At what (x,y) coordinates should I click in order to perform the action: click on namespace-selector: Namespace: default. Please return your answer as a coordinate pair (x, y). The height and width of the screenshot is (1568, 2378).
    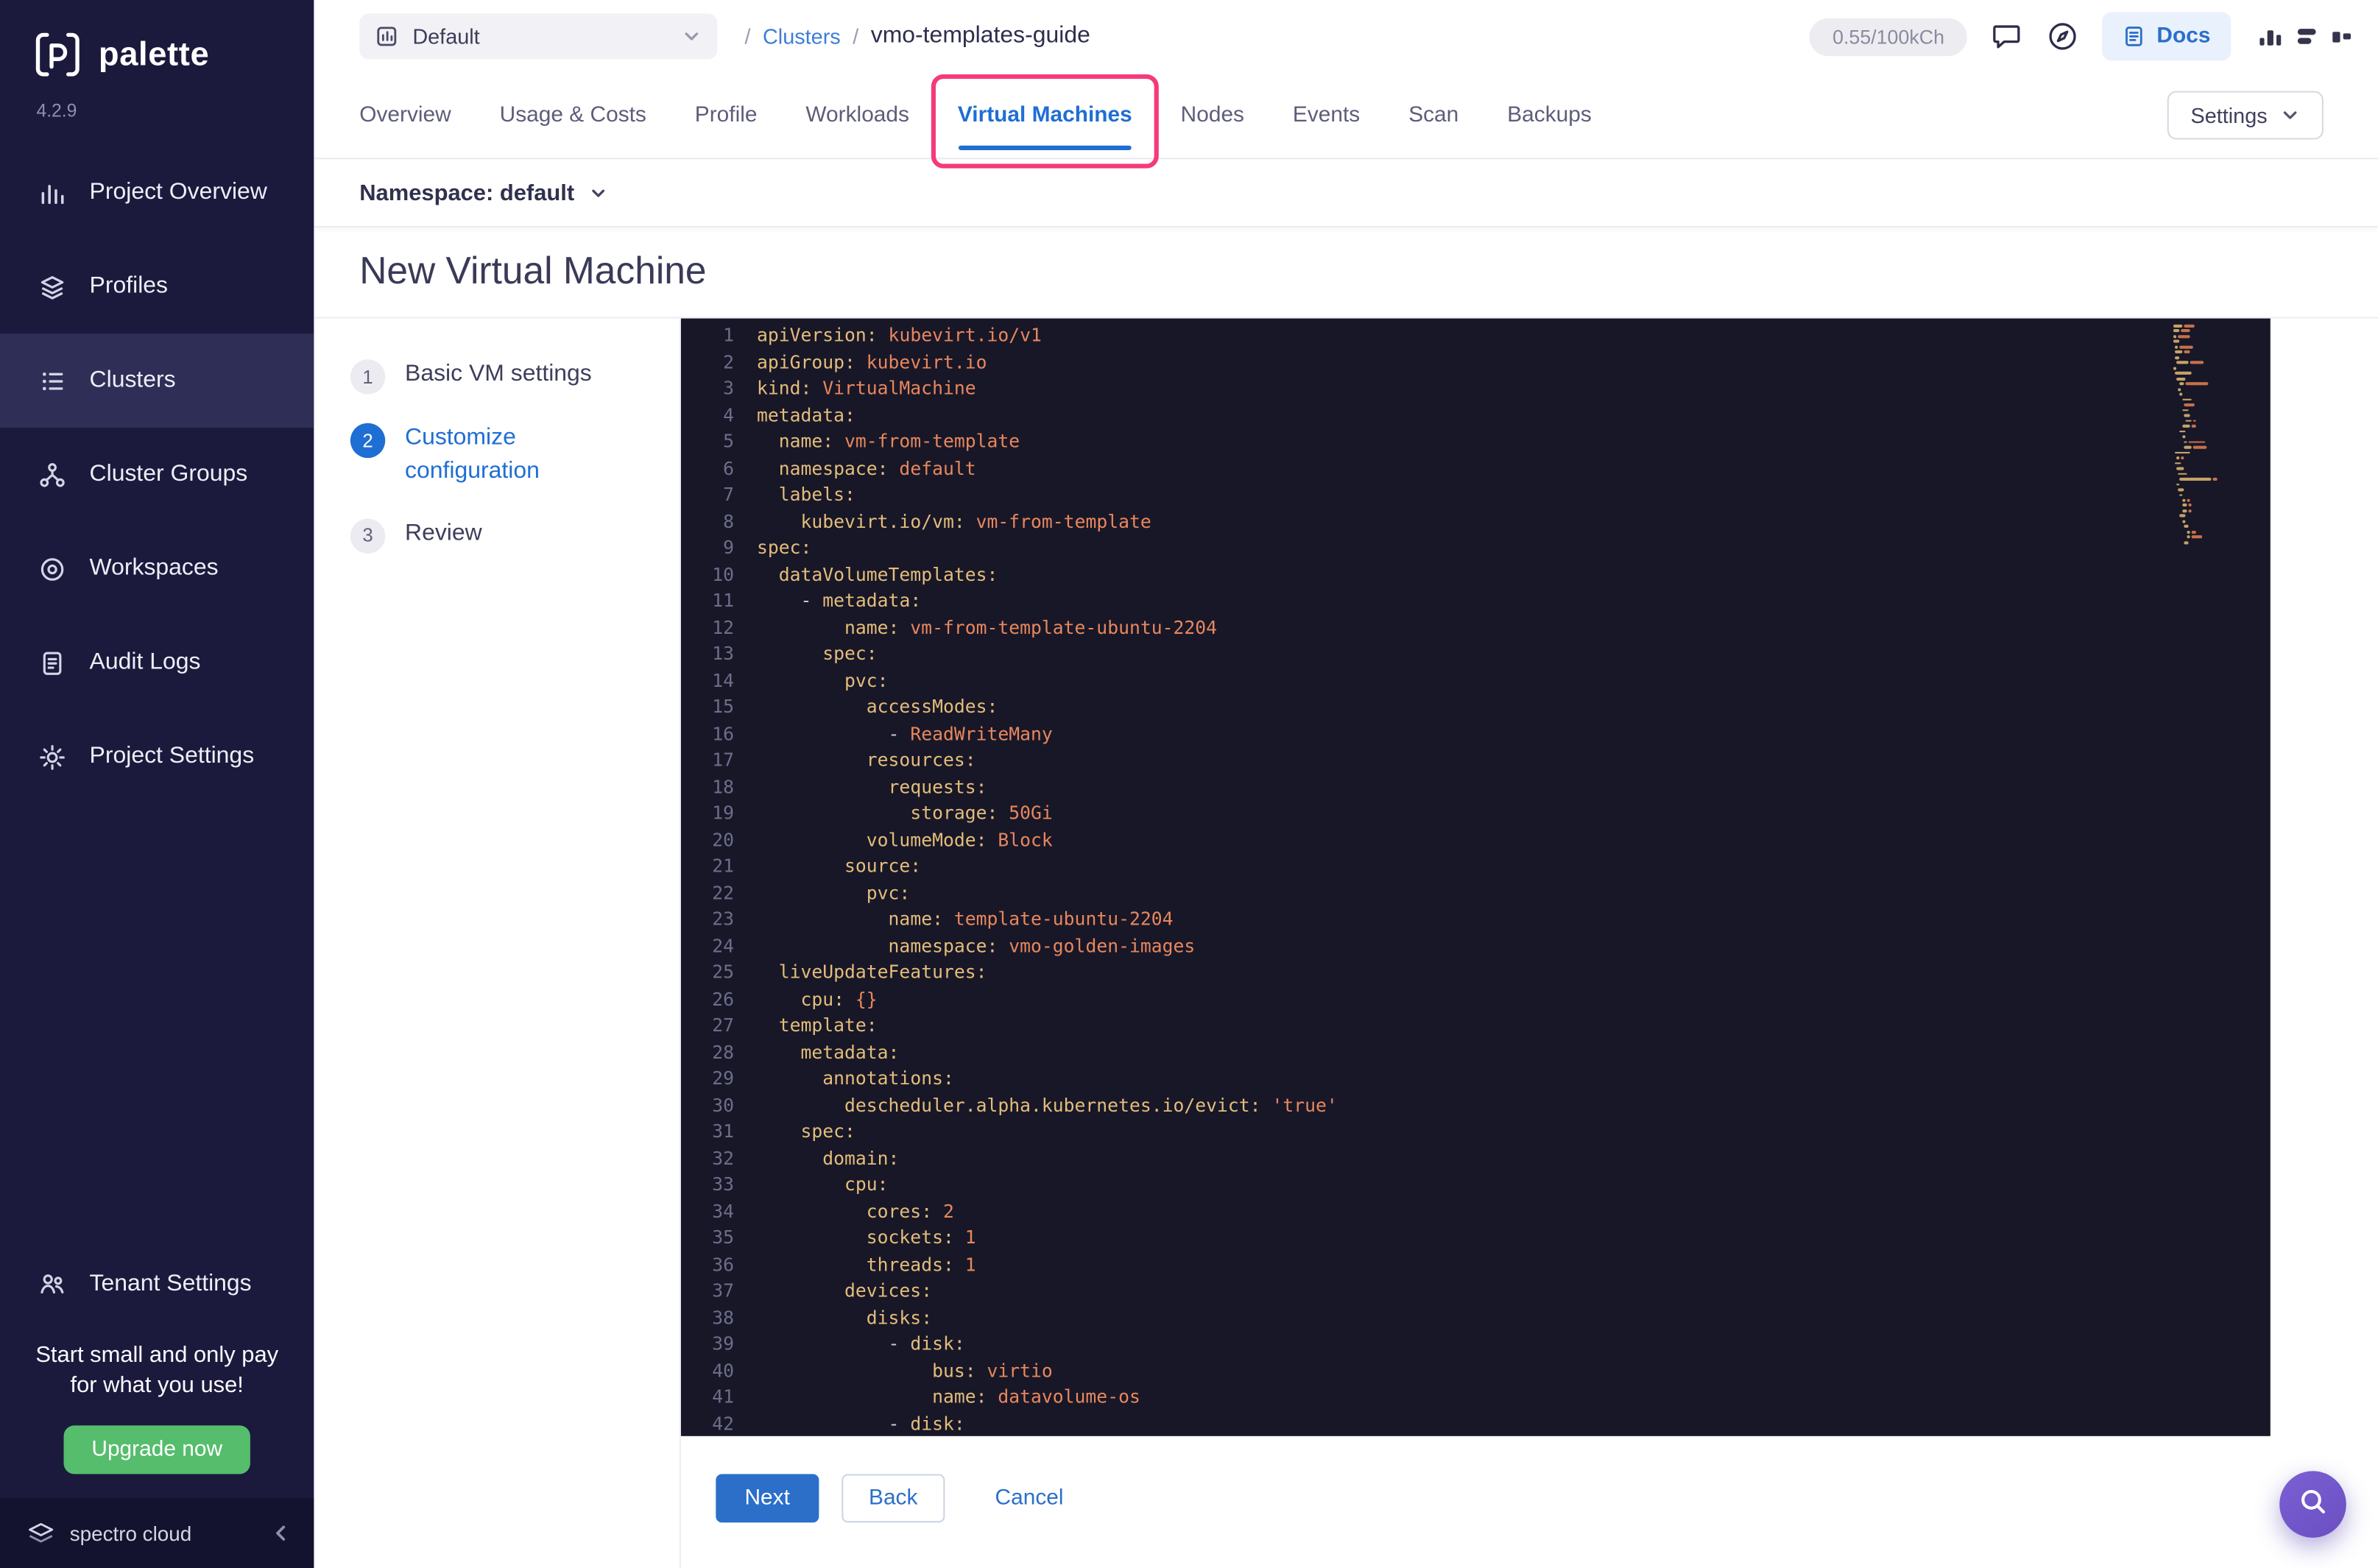
    Looking at the image, I should click on (1346, 193).